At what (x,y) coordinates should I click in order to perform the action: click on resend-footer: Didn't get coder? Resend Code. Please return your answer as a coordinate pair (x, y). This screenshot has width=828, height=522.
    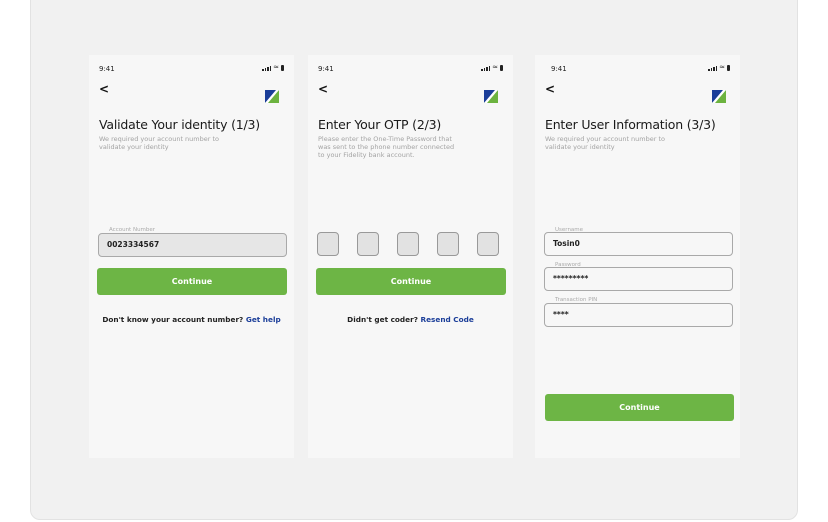
    Looking at the image, I should click on (410, 319).